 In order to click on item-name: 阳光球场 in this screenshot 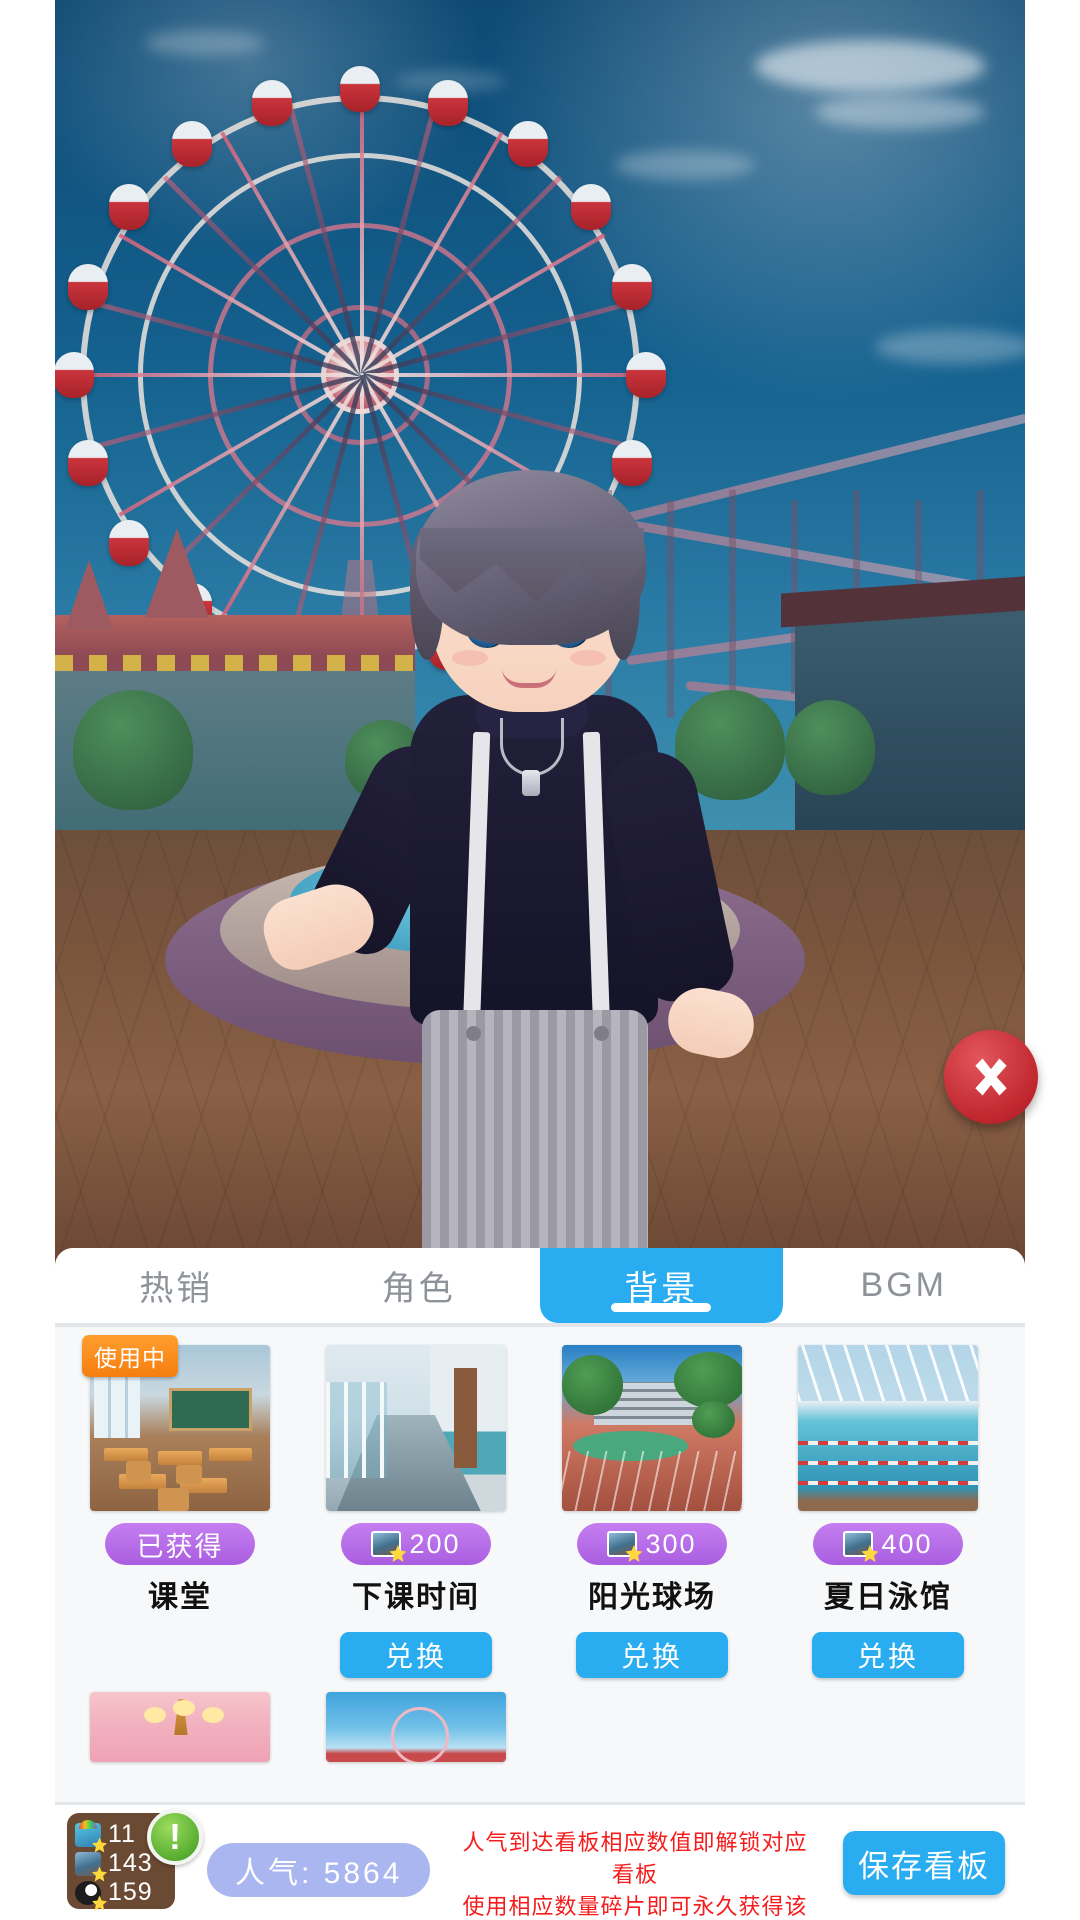, I will do `click(652, 1597)`.